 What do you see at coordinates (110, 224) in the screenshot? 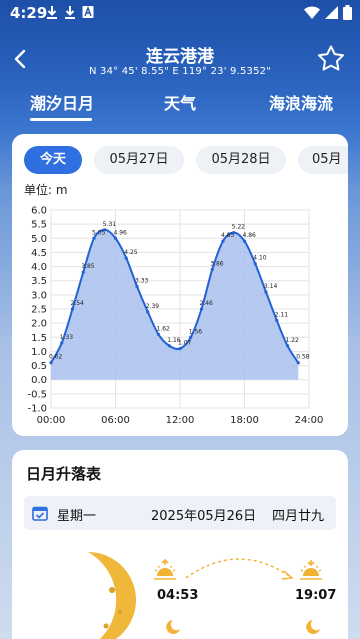
I see `tide-data-label: 5.31` at bounding box center [110, 224].